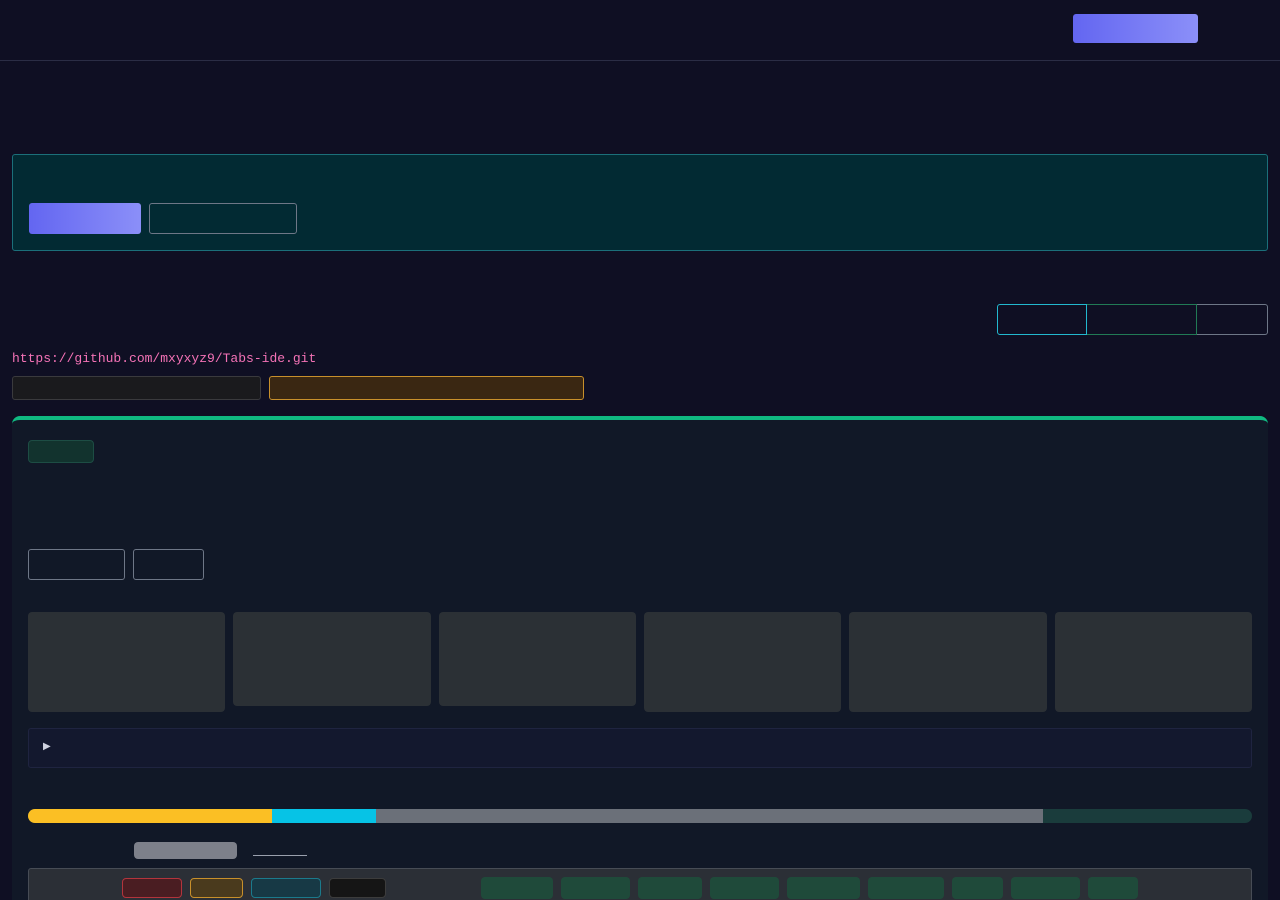 This screenshot has height=900, width=1280. Describe the element at coordinates (1135, 28) in the screenshot. I see `header-cta-button` at that location.